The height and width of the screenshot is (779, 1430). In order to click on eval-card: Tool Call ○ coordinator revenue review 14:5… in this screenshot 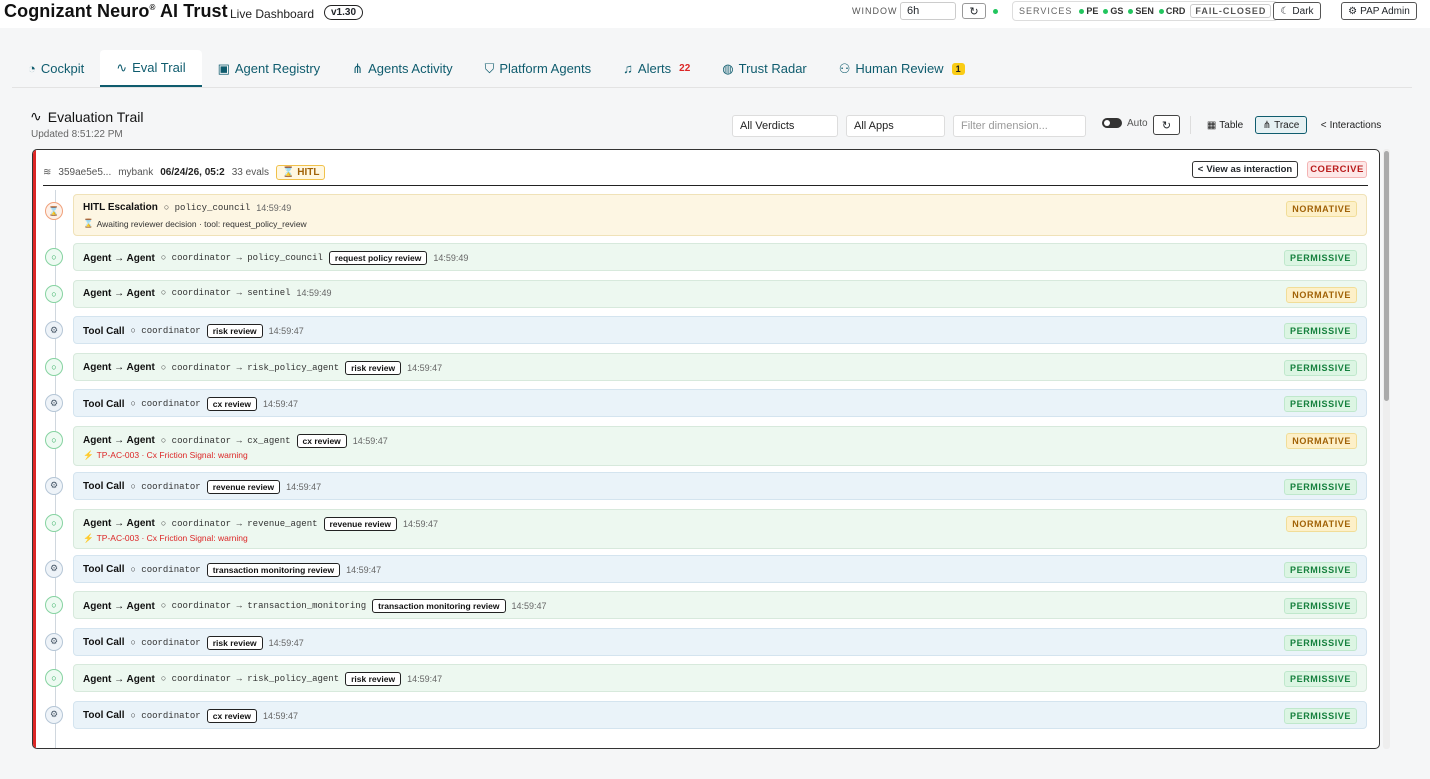, I will do `click(720, 485)`.